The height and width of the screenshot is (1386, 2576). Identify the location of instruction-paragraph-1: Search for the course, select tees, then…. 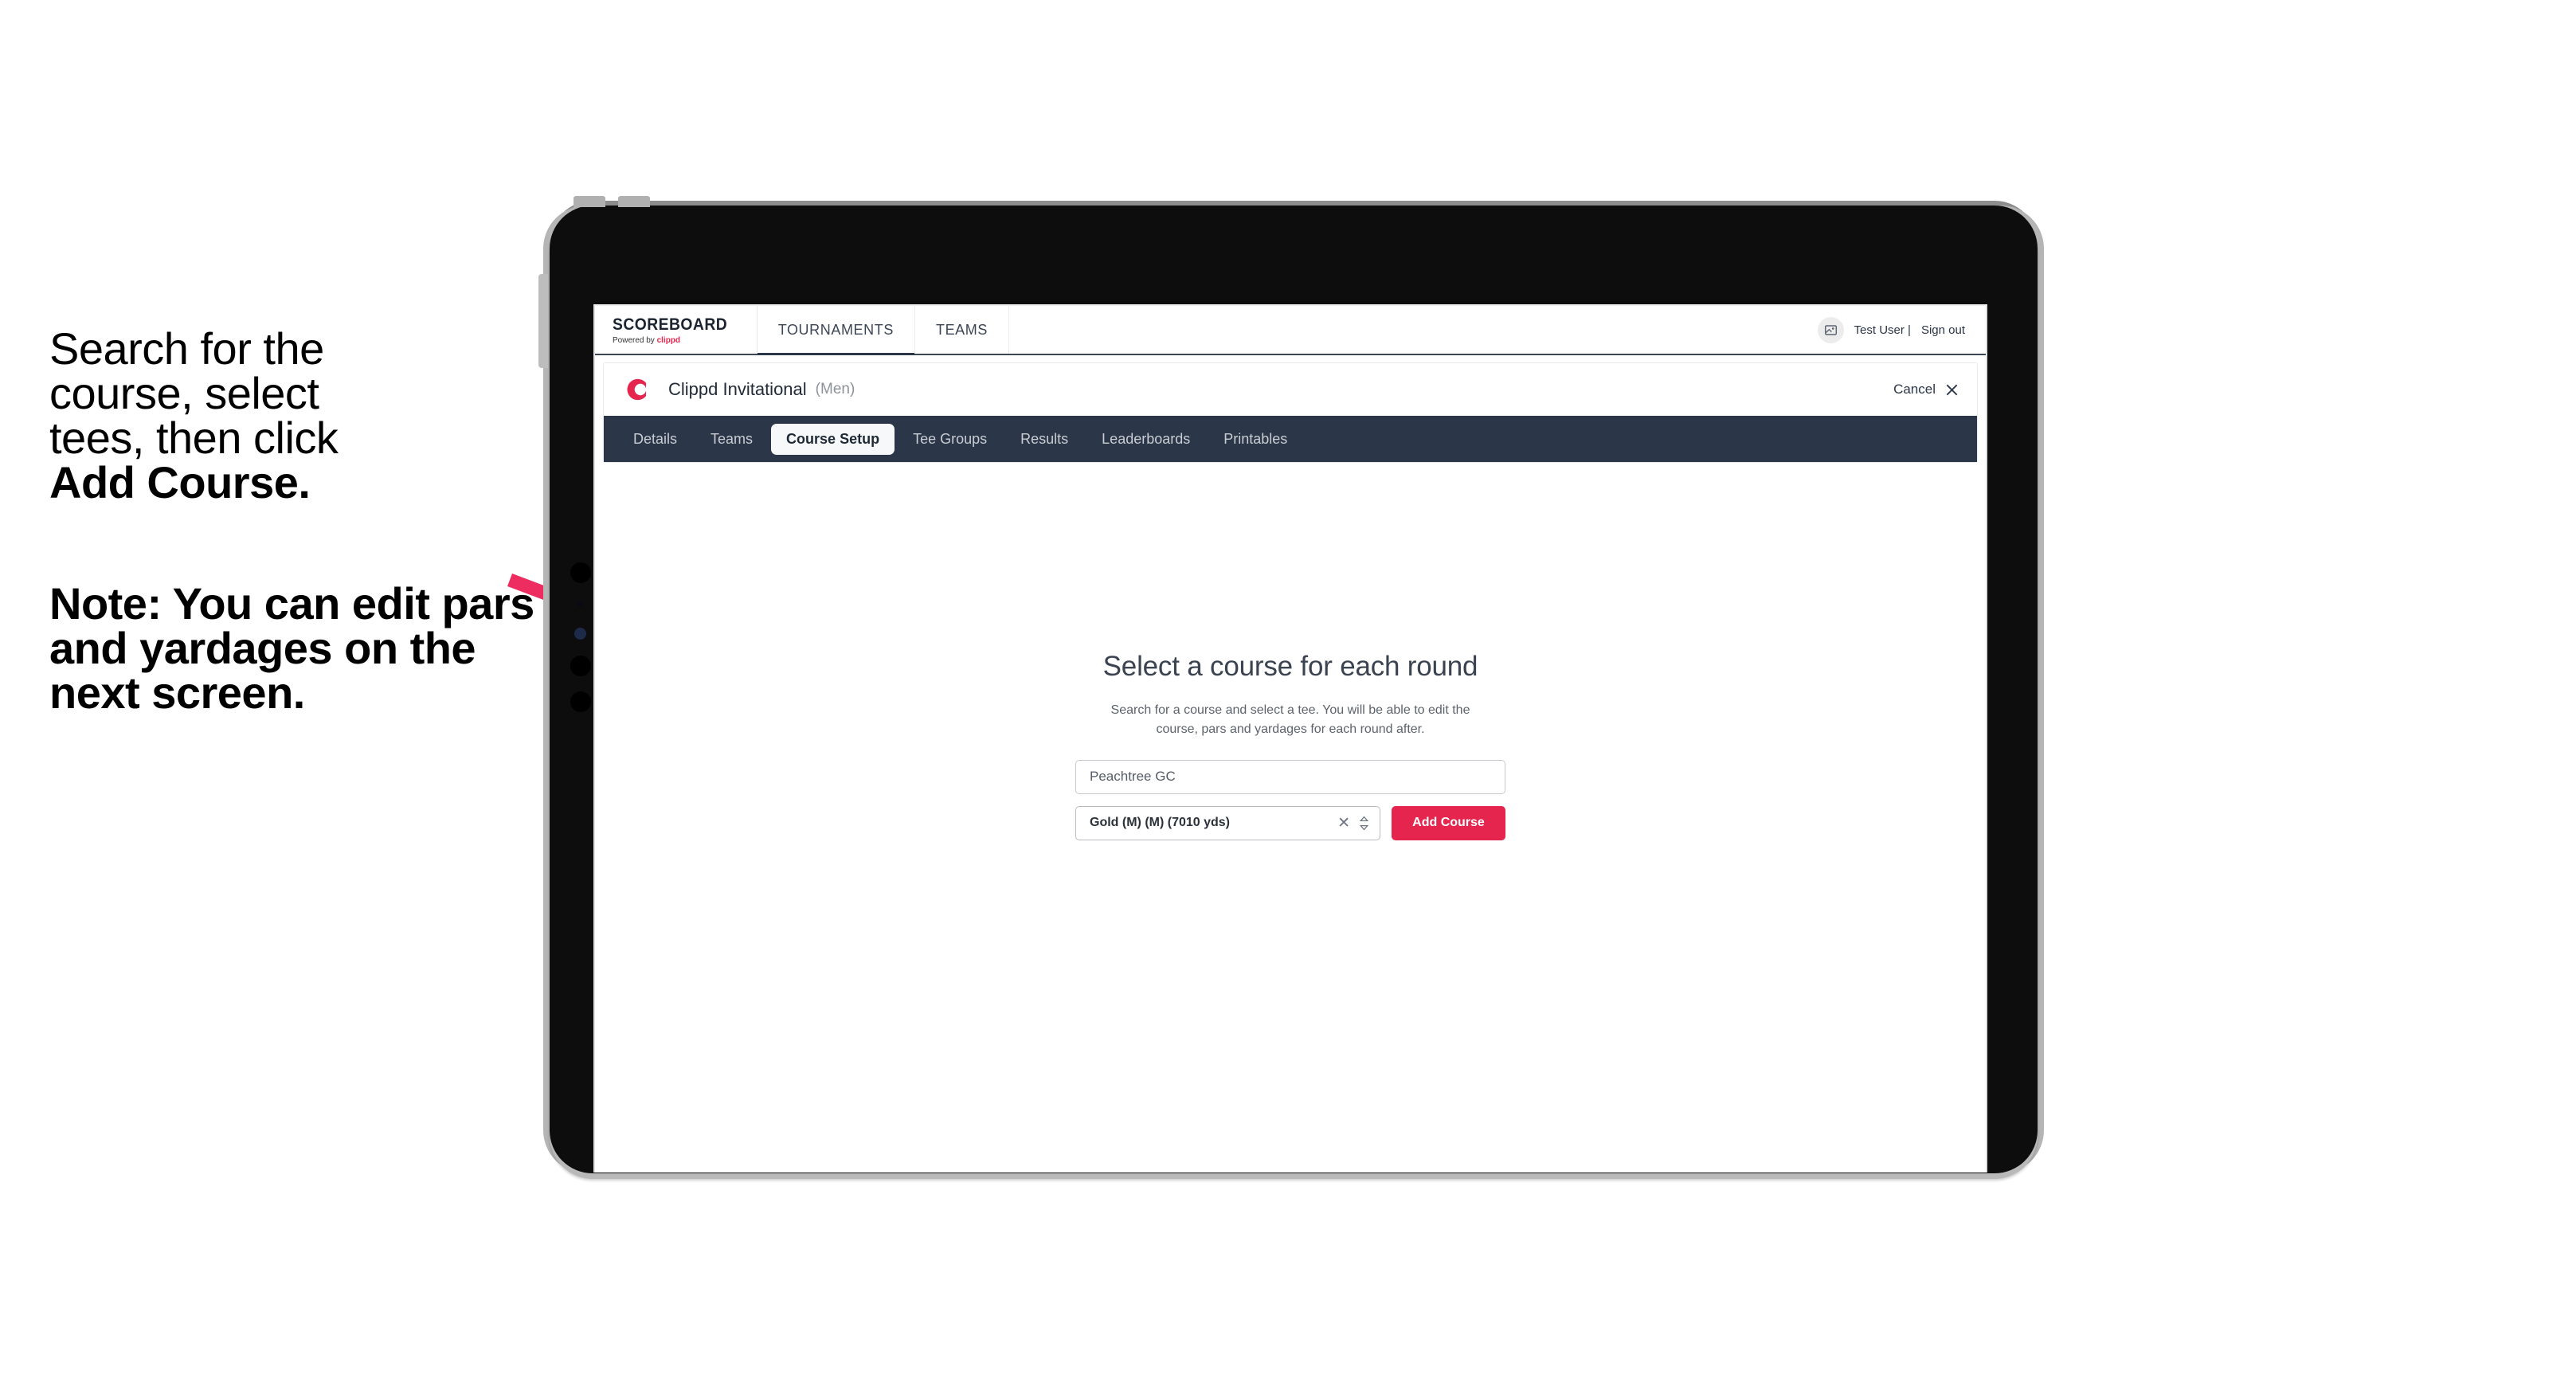
(292, 416).